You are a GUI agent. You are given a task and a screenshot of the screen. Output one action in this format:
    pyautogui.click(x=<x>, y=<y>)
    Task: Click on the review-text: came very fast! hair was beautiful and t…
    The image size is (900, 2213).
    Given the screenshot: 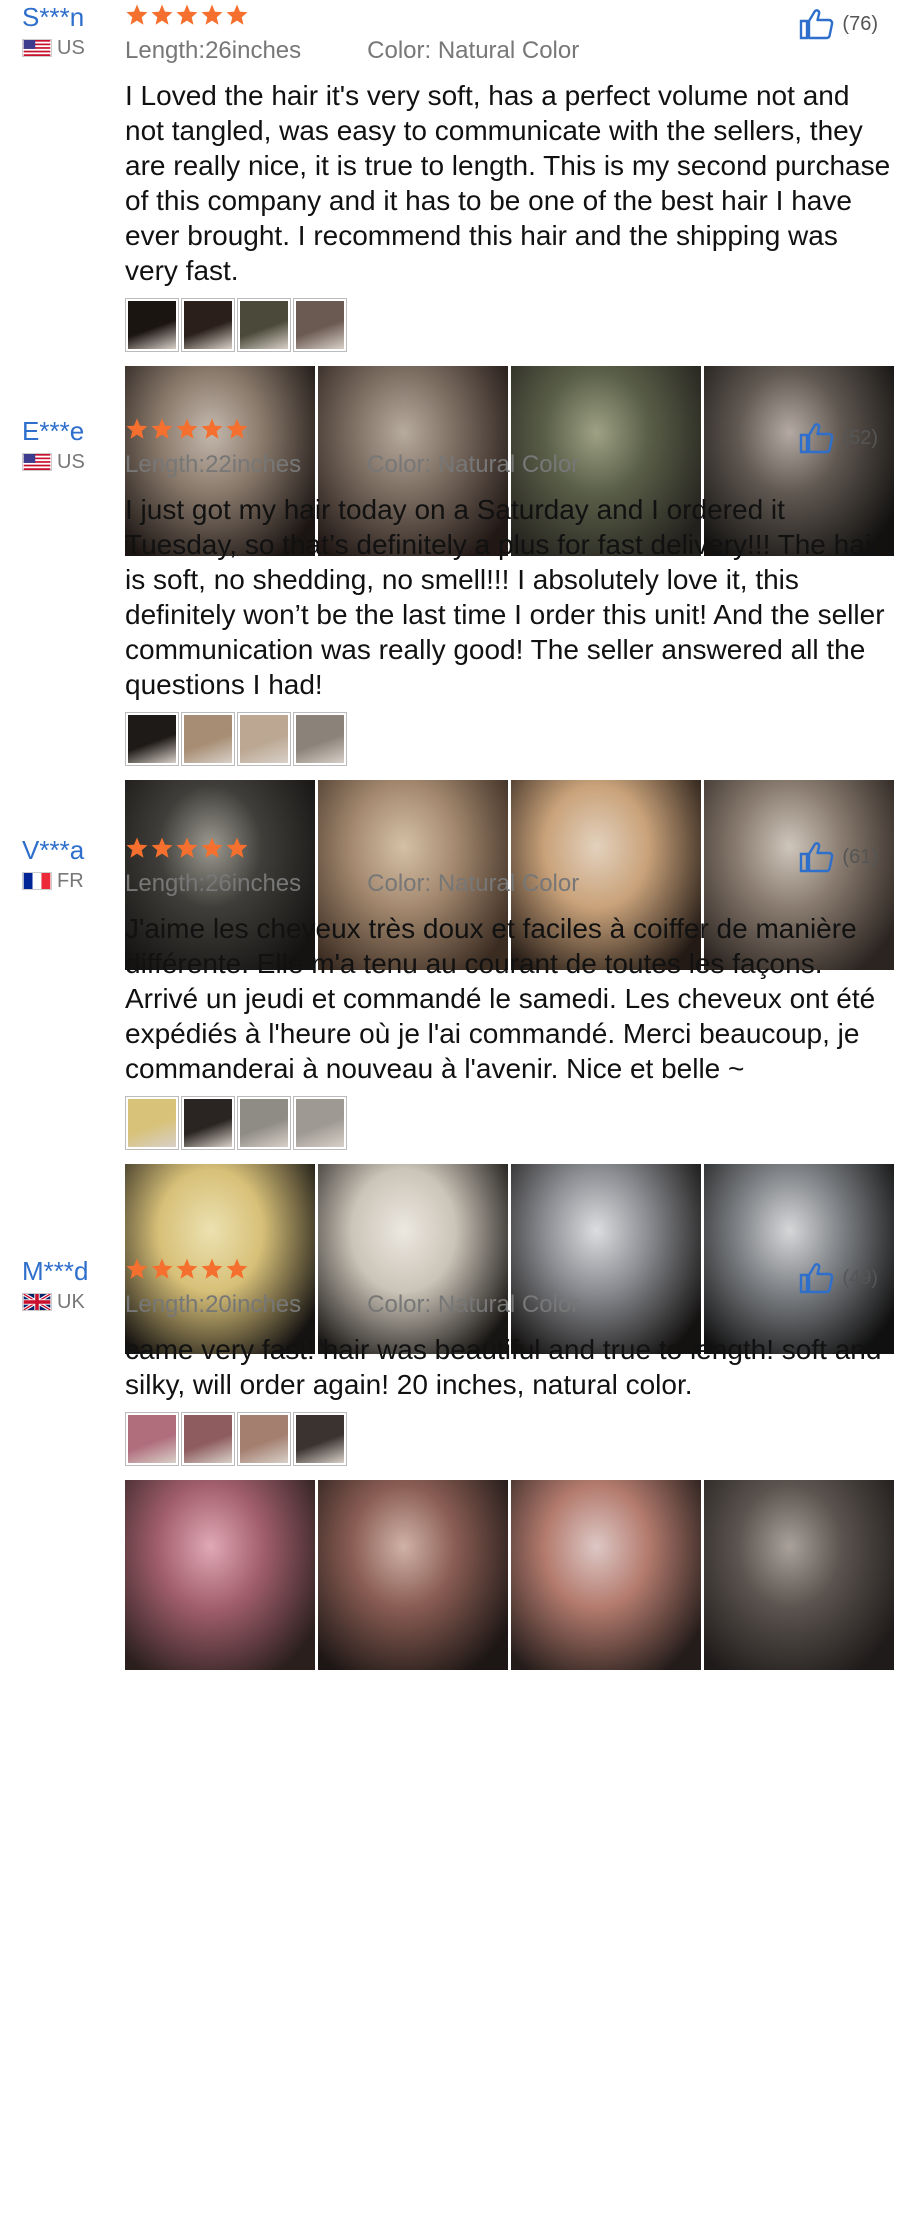 What is the action you would take?
    pyautogui.click(x=503, y=1367)
    